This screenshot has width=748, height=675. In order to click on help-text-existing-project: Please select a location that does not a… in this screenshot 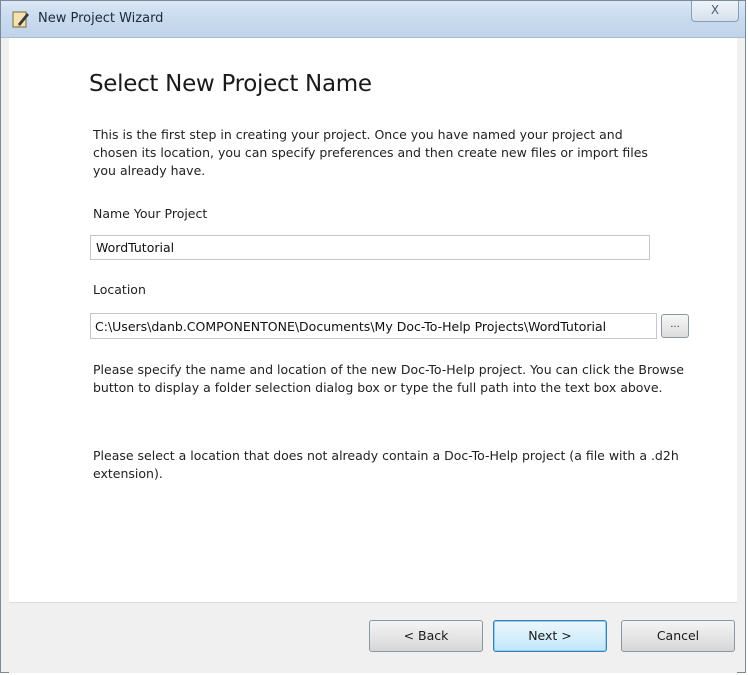, I will do `click(386, 464)`.